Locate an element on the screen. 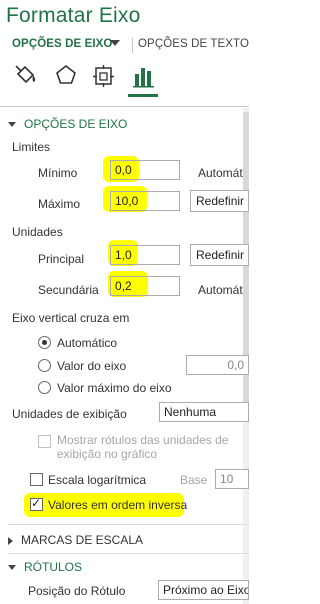 The width and height of the screenshot is (320, 604). section-axis-options-header: OPÇÕES DE EIXO is located at coordinates (67, 124).